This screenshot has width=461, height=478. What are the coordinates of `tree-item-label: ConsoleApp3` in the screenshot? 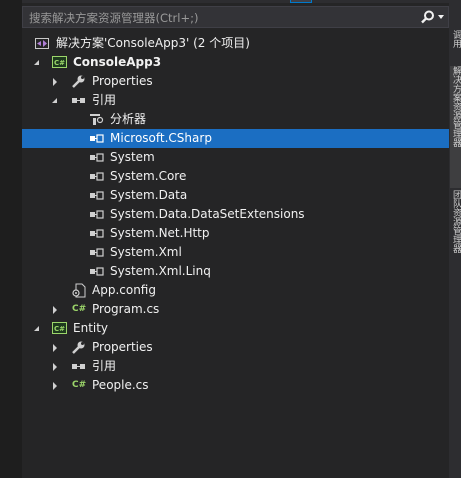 It's located at (117, 62).